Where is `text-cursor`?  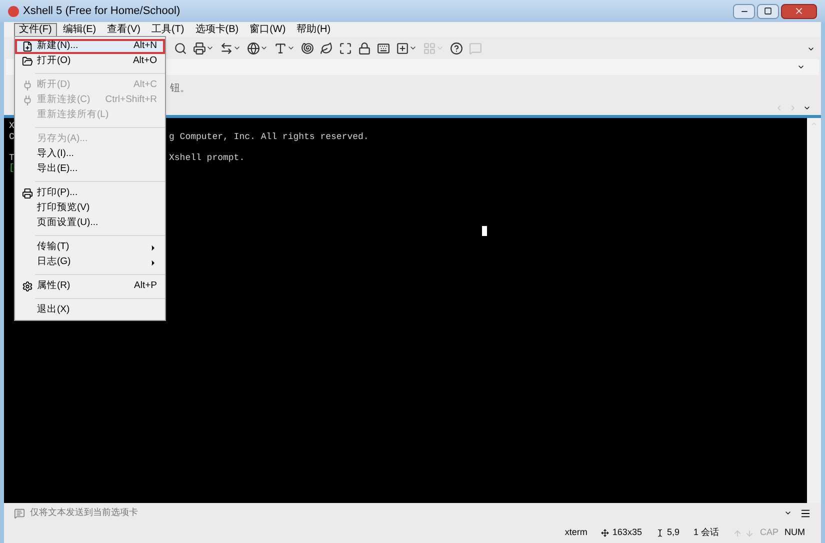 text-cursor is located at coordinates (484, 231).